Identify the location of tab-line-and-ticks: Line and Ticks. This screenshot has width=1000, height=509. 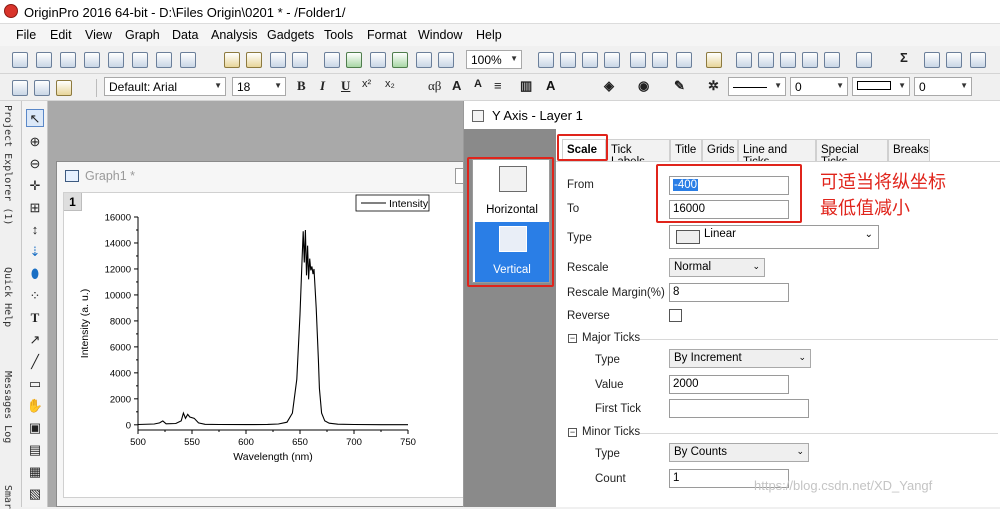
(777, 153).